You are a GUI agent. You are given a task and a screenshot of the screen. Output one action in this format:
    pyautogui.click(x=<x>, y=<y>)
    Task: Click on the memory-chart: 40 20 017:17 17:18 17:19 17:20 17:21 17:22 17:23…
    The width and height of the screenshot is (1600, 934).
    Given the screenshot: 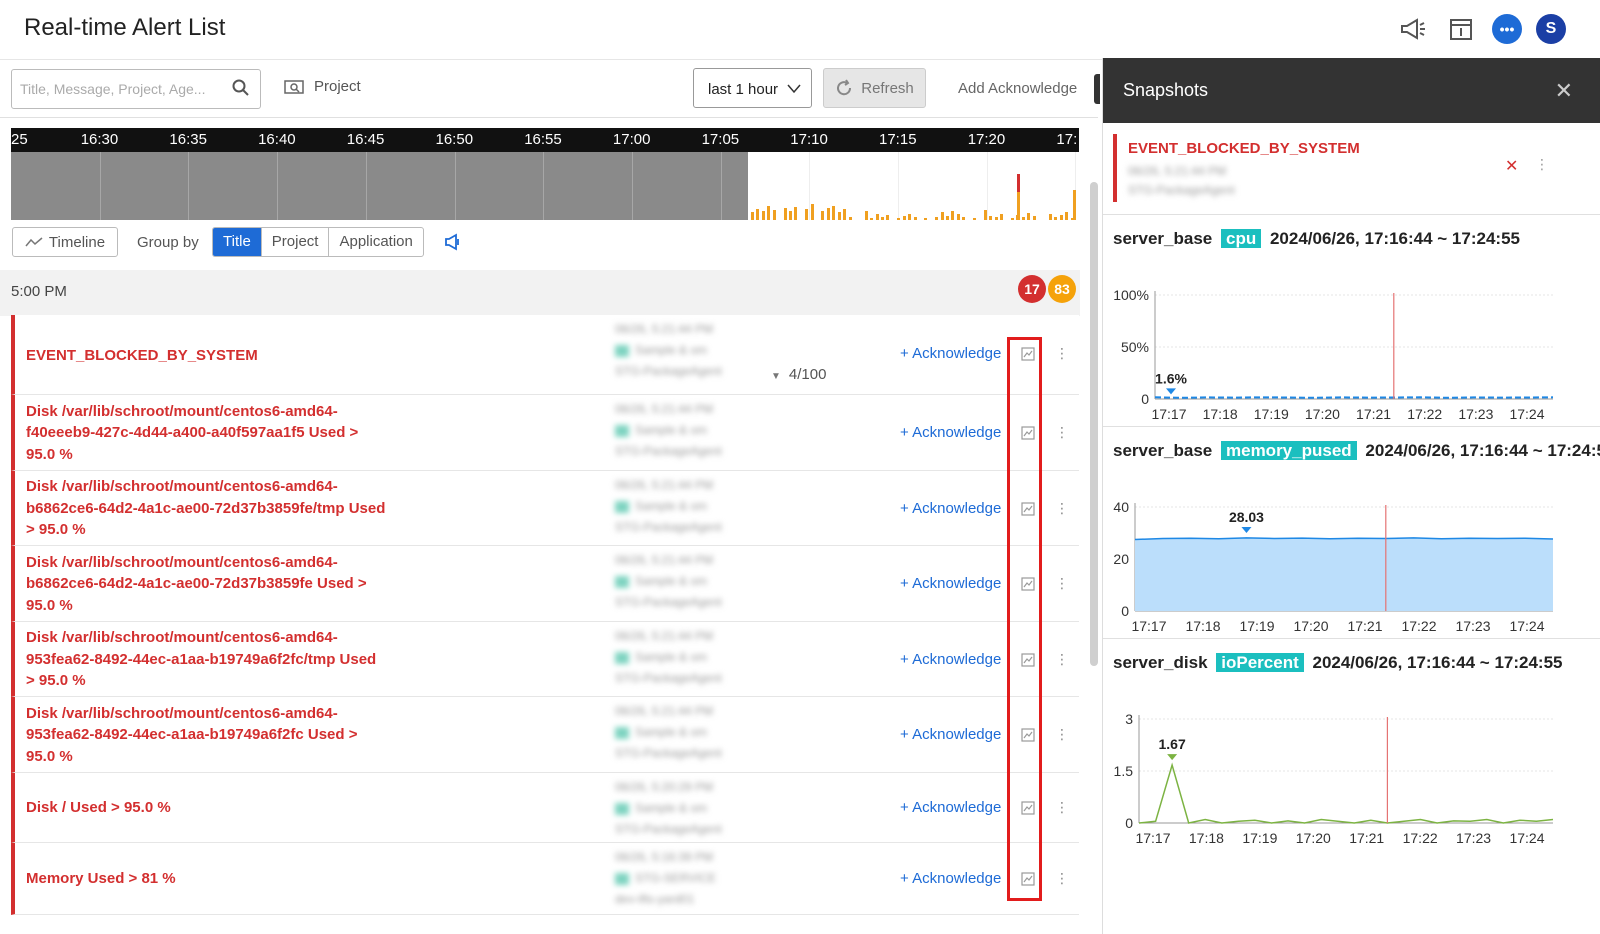 What is the action you would take?
    pyautogui.click(x=1351, y=557)
    